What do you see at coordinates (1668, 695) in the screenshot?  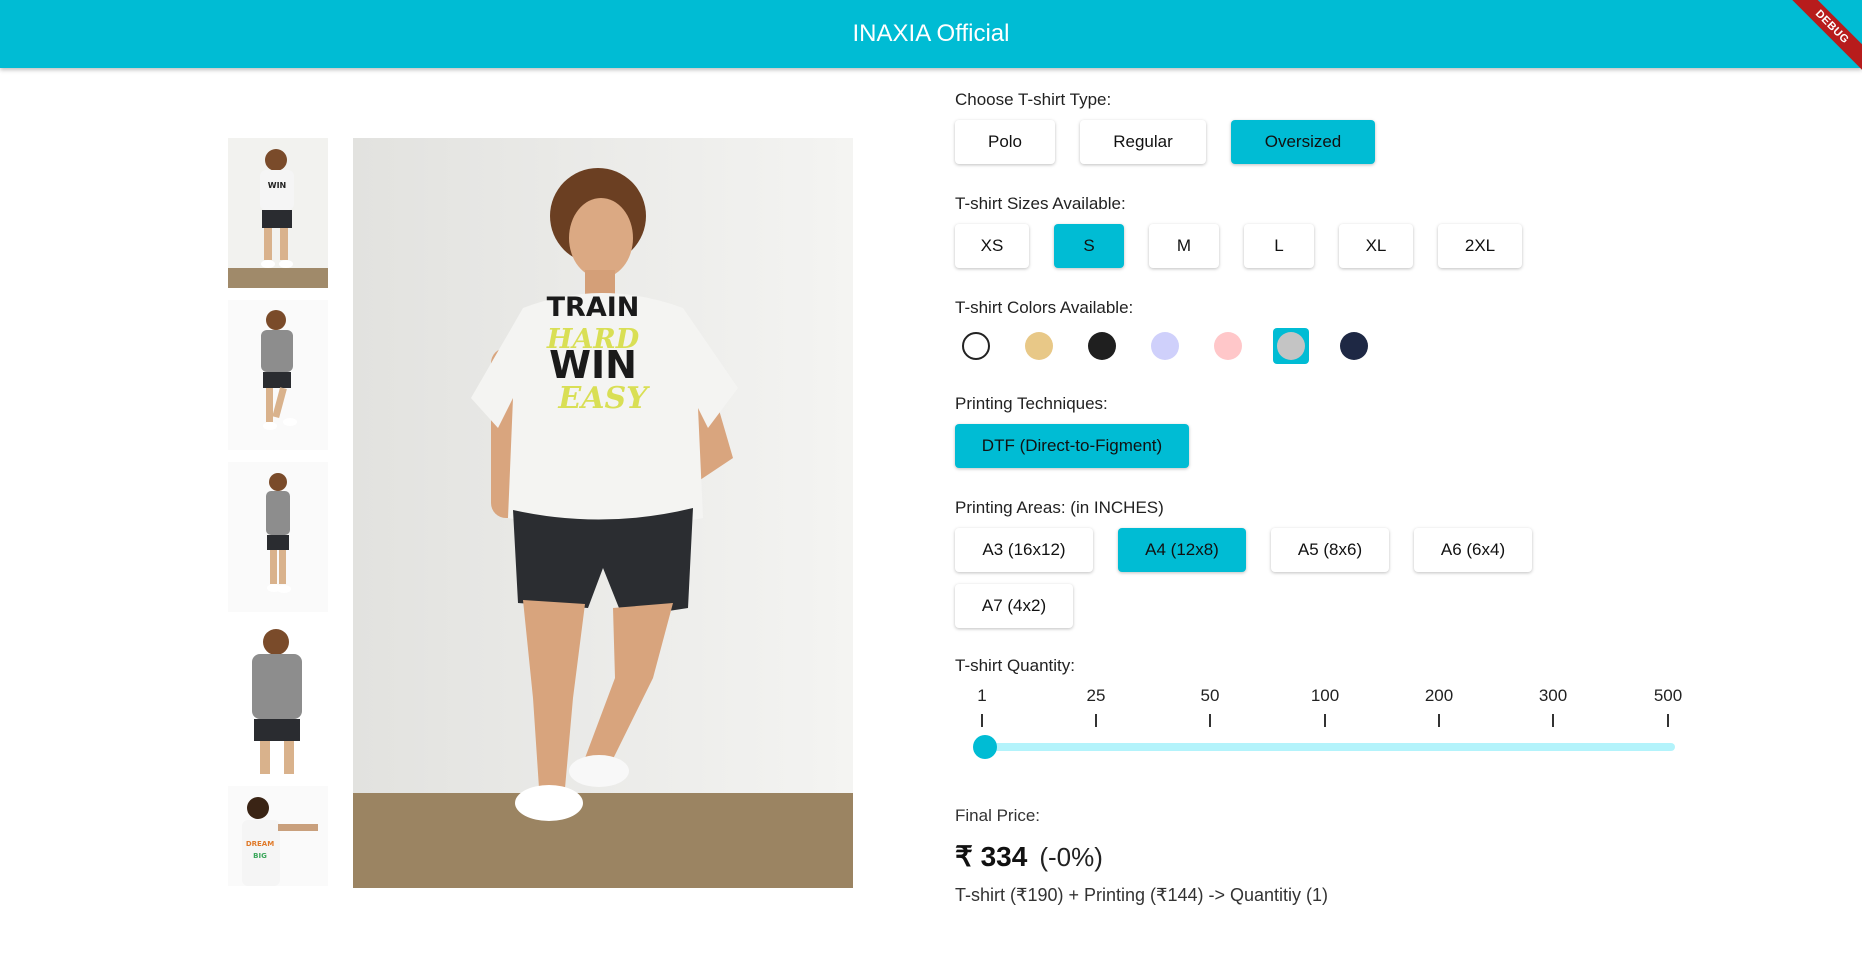 I see `quantity-tick-label: 500` at bounding box center [1668, 695].